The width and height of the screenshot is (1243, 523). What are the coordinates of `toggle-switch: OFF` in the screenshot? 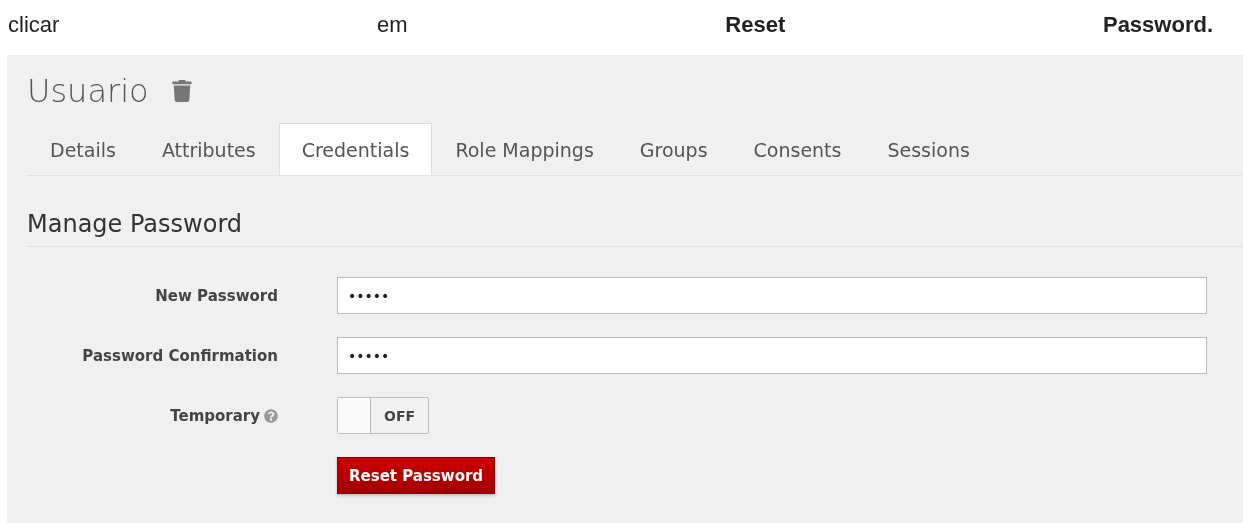 It's located at (383, 415).